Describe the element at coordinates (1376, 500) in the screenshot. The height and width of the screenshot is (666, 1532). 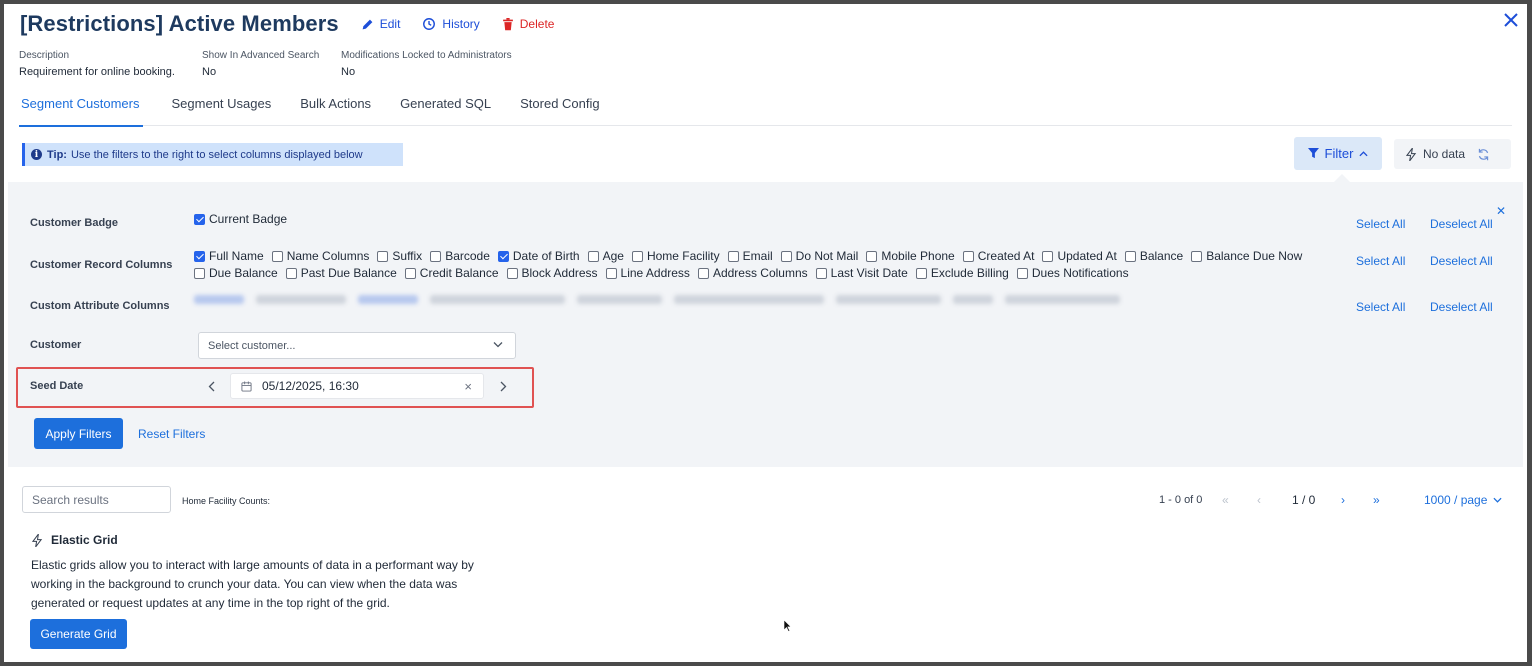
I see `last-page-icon: »` at that location.